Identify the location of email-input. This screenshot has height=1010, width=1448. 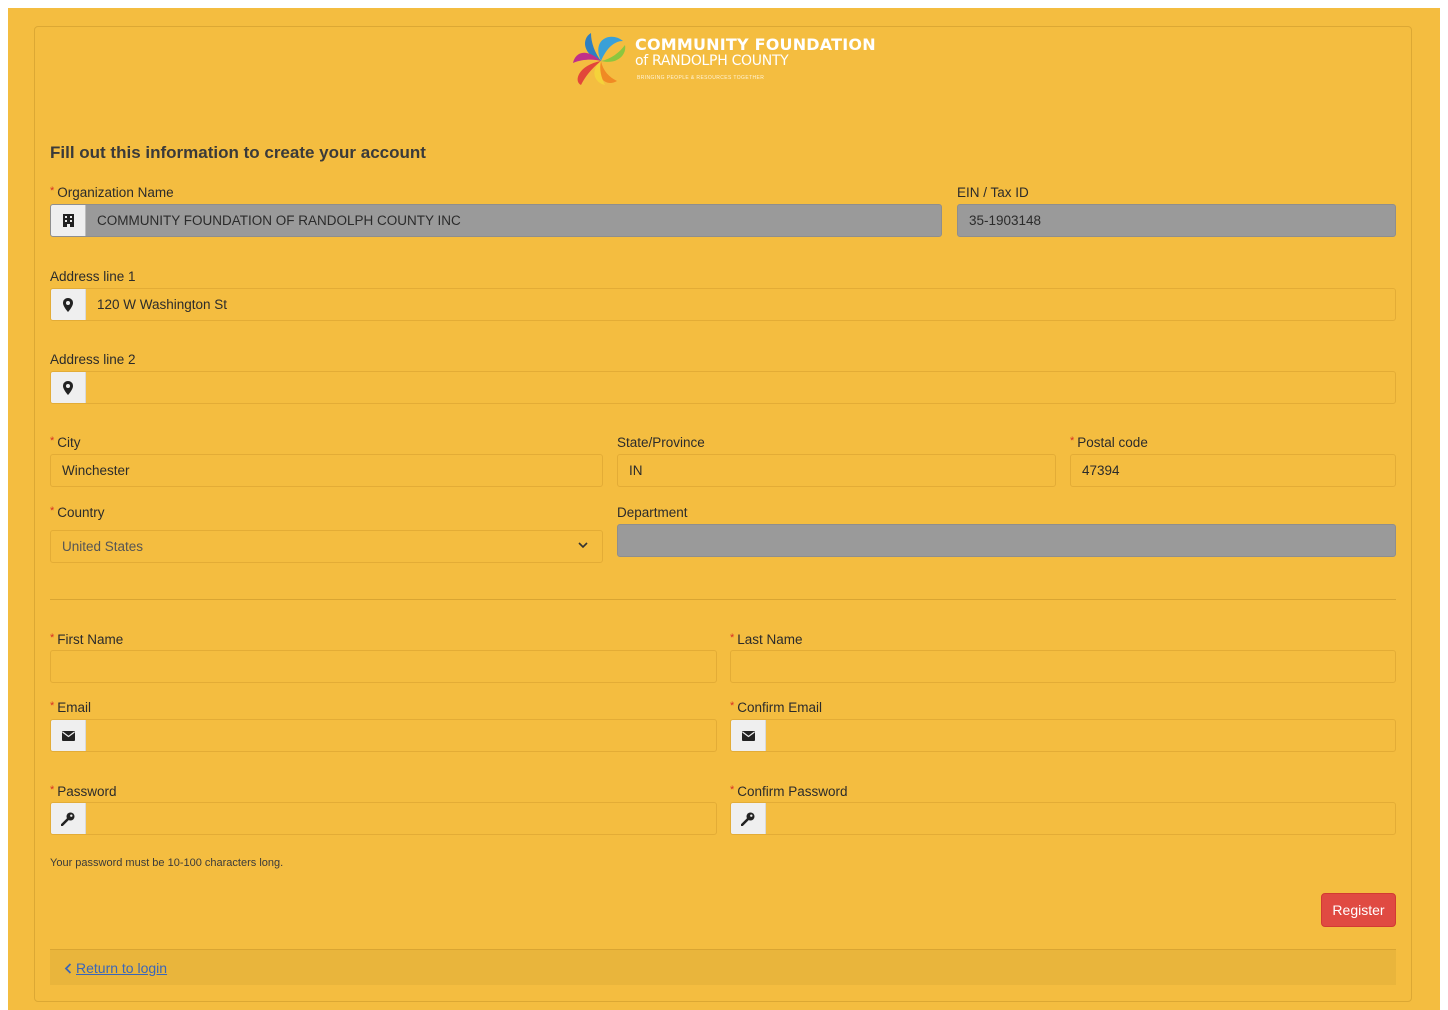
(401, 735).